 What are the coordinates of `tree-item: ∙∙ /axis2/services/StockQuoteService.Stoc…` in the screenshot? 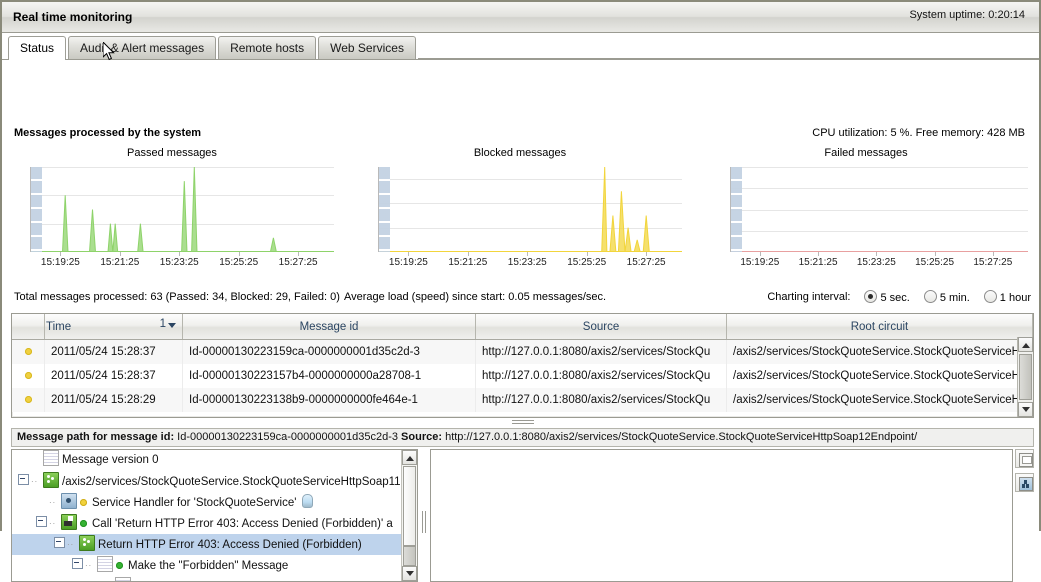 It's located at (206, 481).